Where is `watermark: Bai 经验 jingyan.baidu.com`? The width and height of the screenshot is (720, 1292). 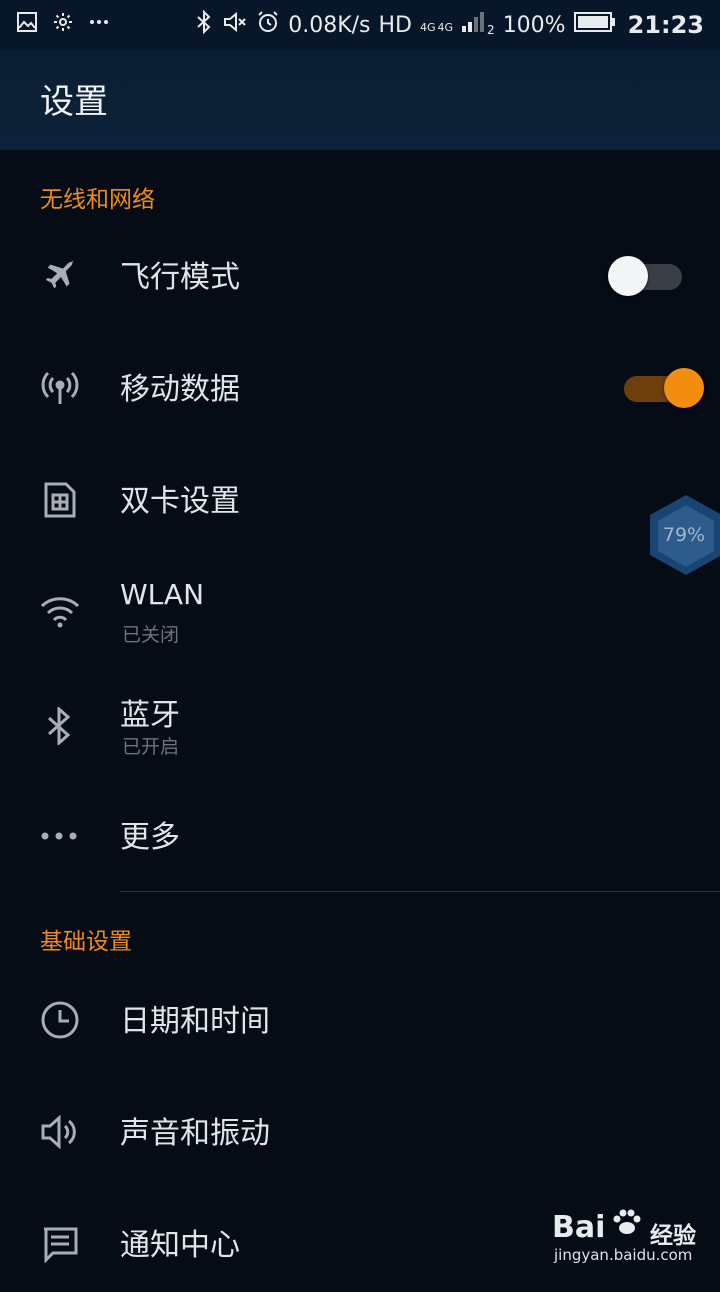 watermark: Bai 经验 jingyan.baidu.com is located at coordinates (625, 1235).